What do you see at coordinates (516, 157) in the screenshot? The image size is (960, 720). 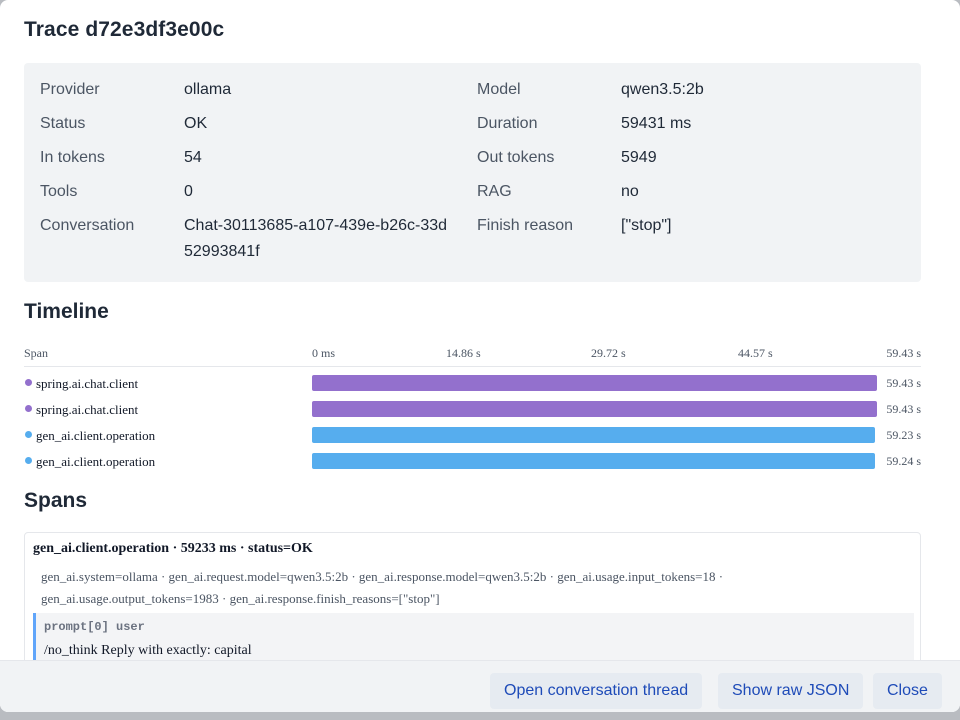 I see `out-tokens-label: Out tokens` at bounding box center [516, 157].